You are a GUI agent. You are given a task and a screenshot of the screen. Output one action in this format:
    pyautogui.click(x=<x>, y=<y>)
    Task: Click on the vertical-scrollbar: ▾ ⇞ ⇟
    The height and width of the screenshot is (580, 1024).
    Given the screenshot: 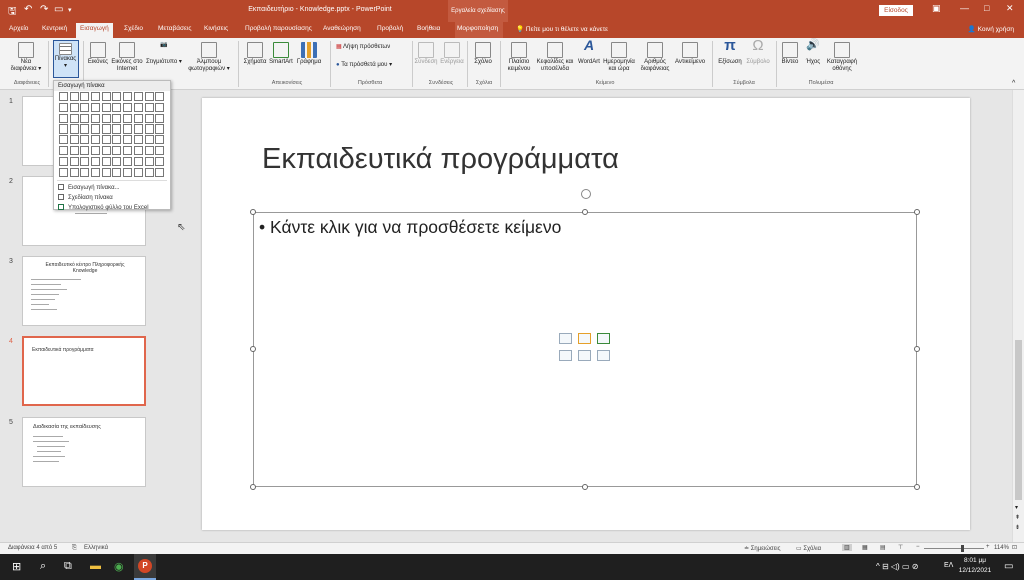 What is the action you would take?
    pyautogui.click(x=1018, y=316)
    